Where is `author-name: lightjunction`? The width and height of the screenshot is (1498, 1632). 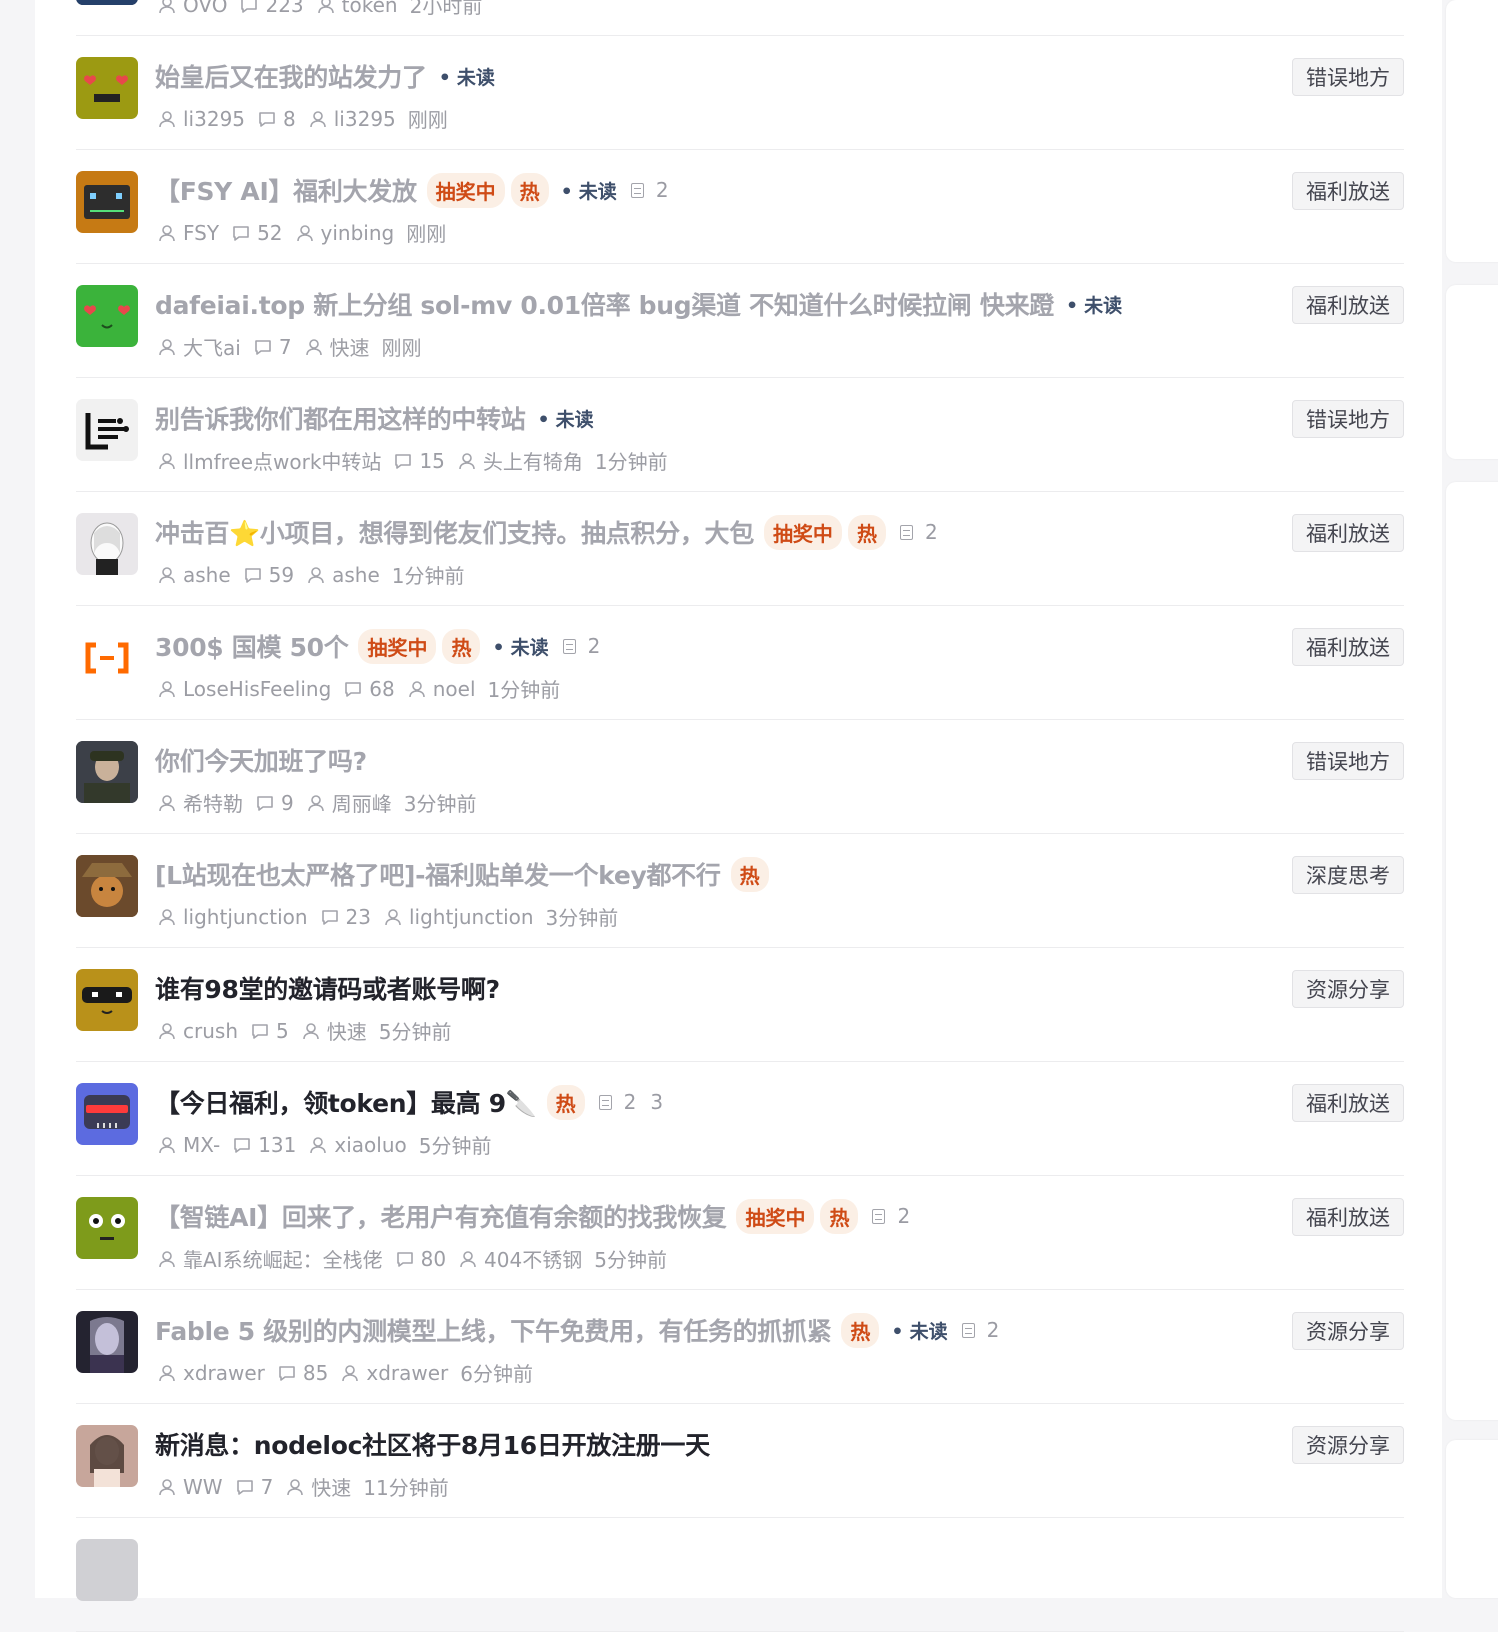
author-name: lightjunction is located at coordinates (245, 917).